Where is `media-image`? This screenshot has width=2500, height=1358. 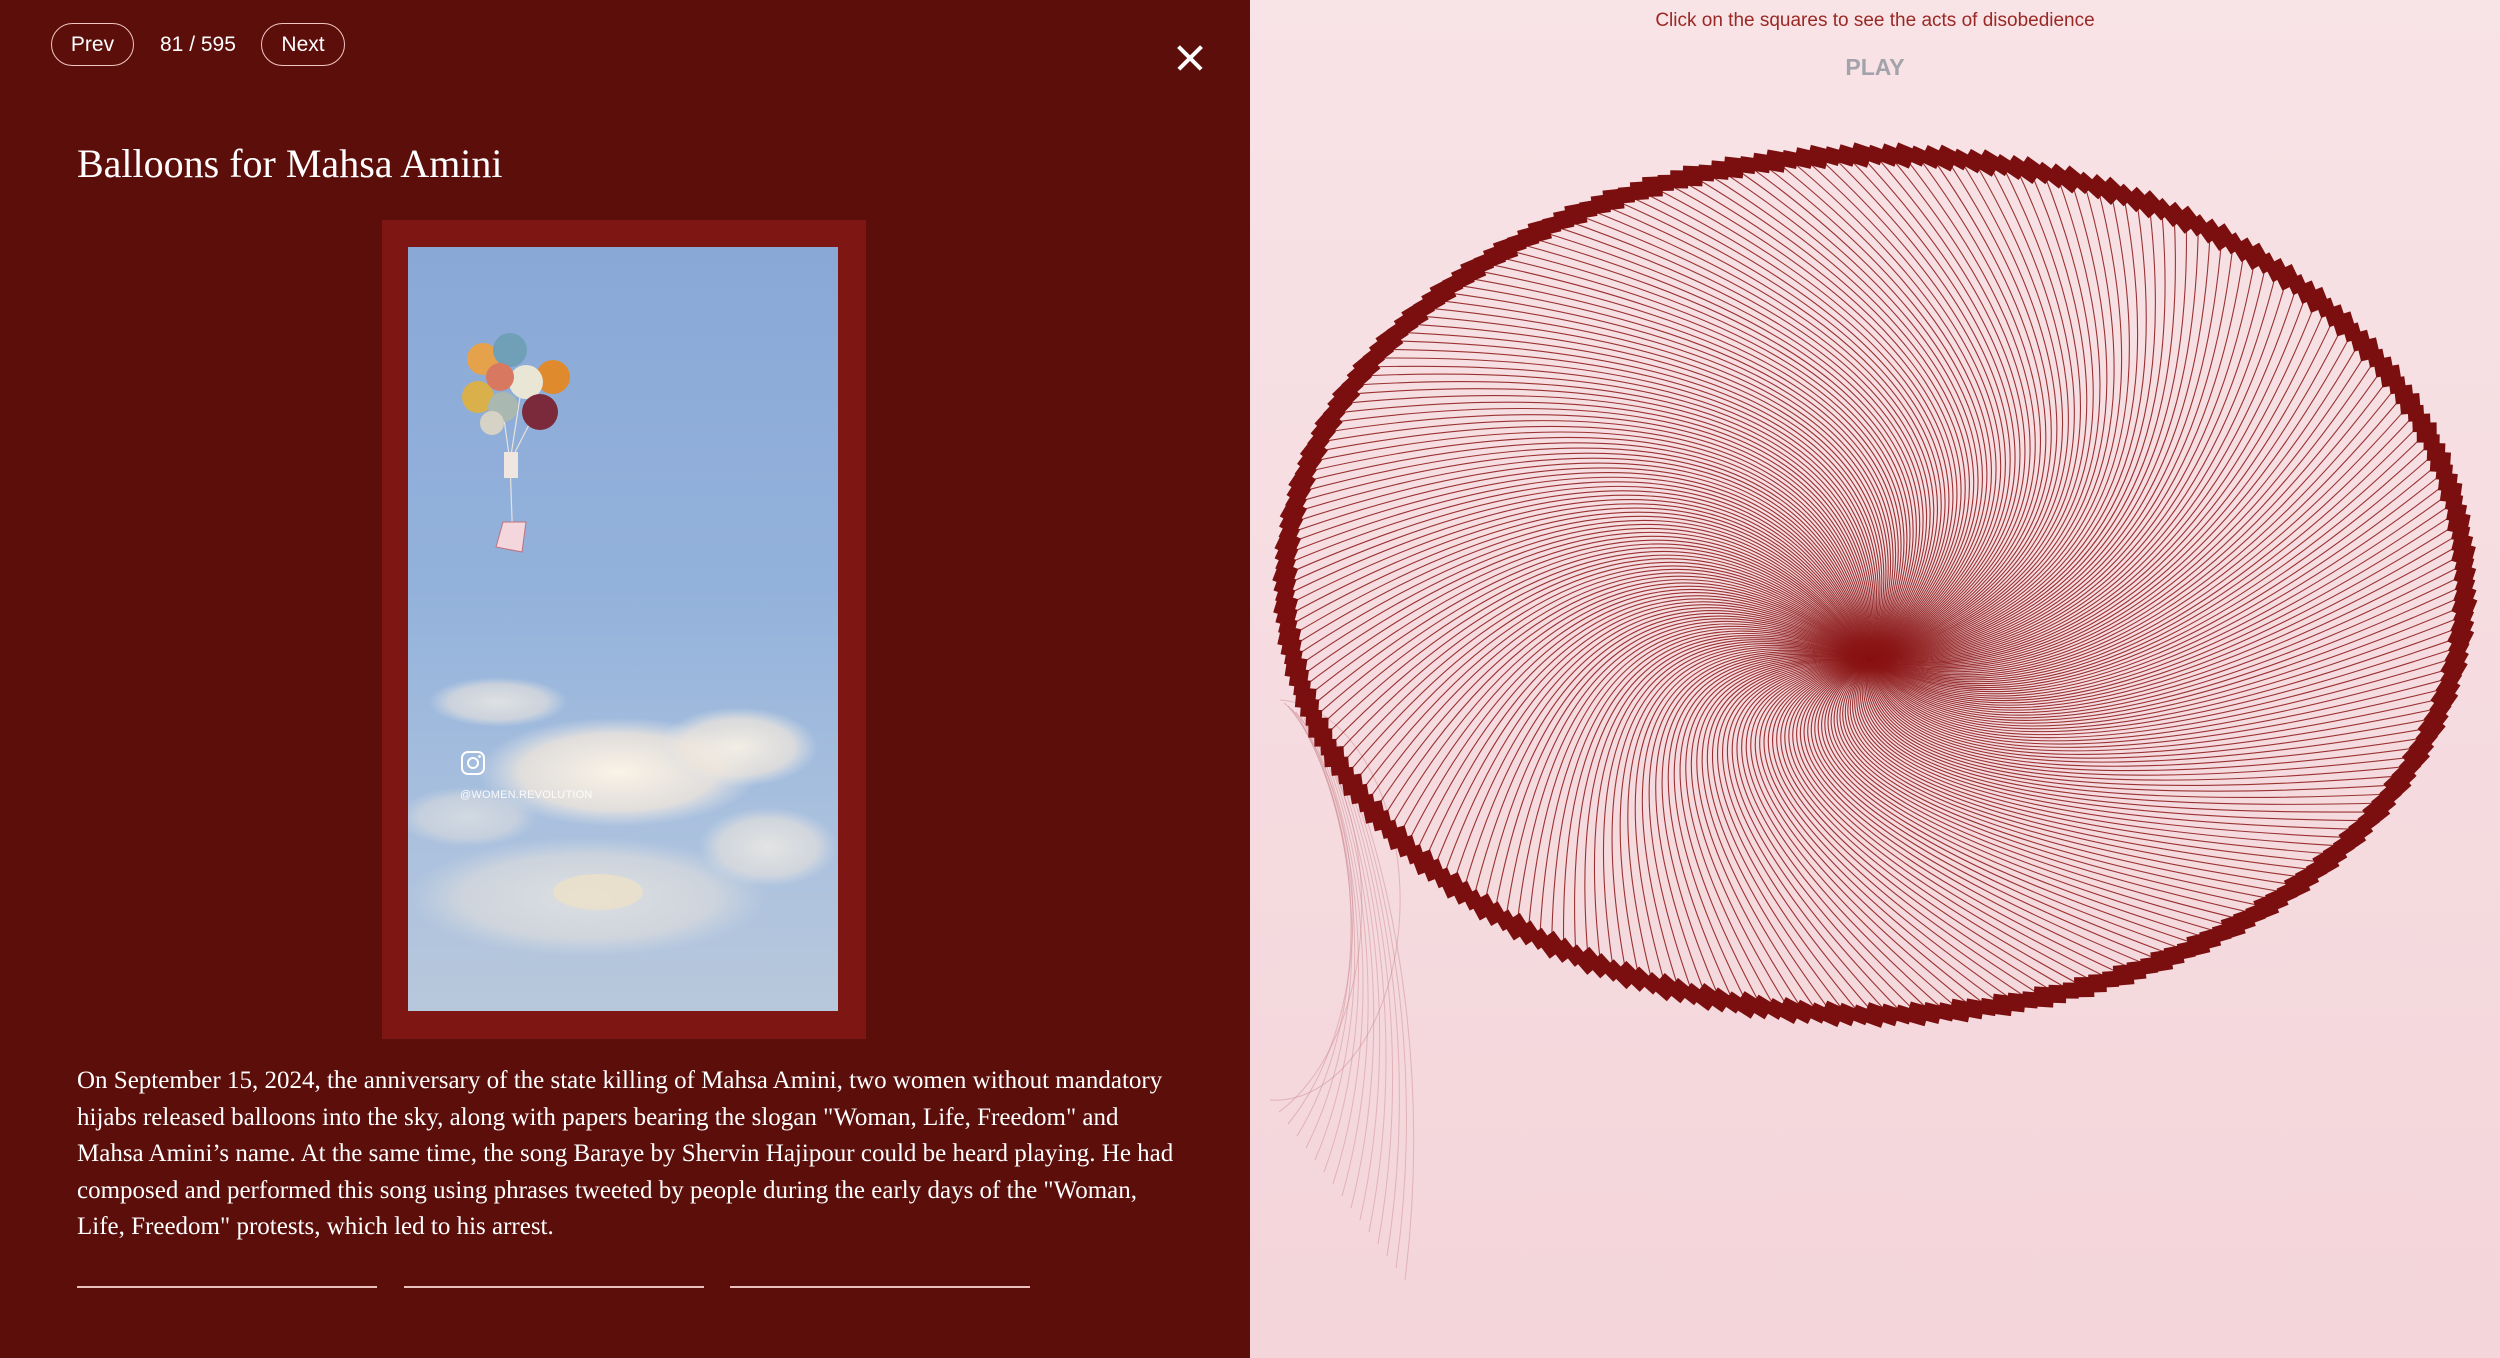 media-image is located at coordinates (623, 645).